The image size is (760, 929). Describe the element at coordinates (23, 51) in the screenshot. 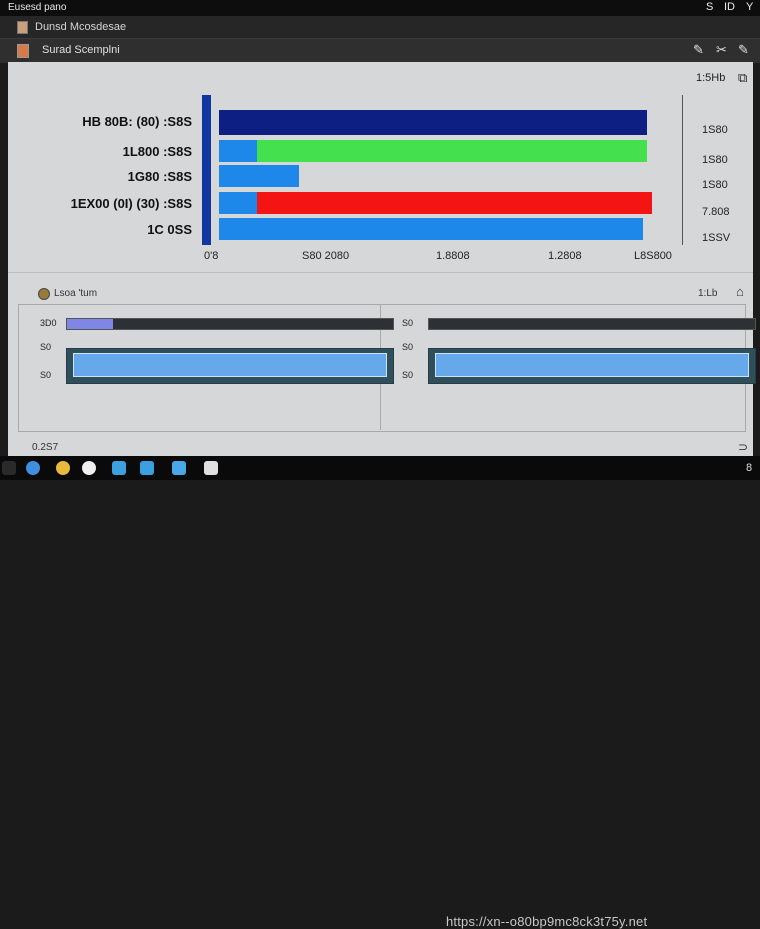

I see `document-icon` at that location.